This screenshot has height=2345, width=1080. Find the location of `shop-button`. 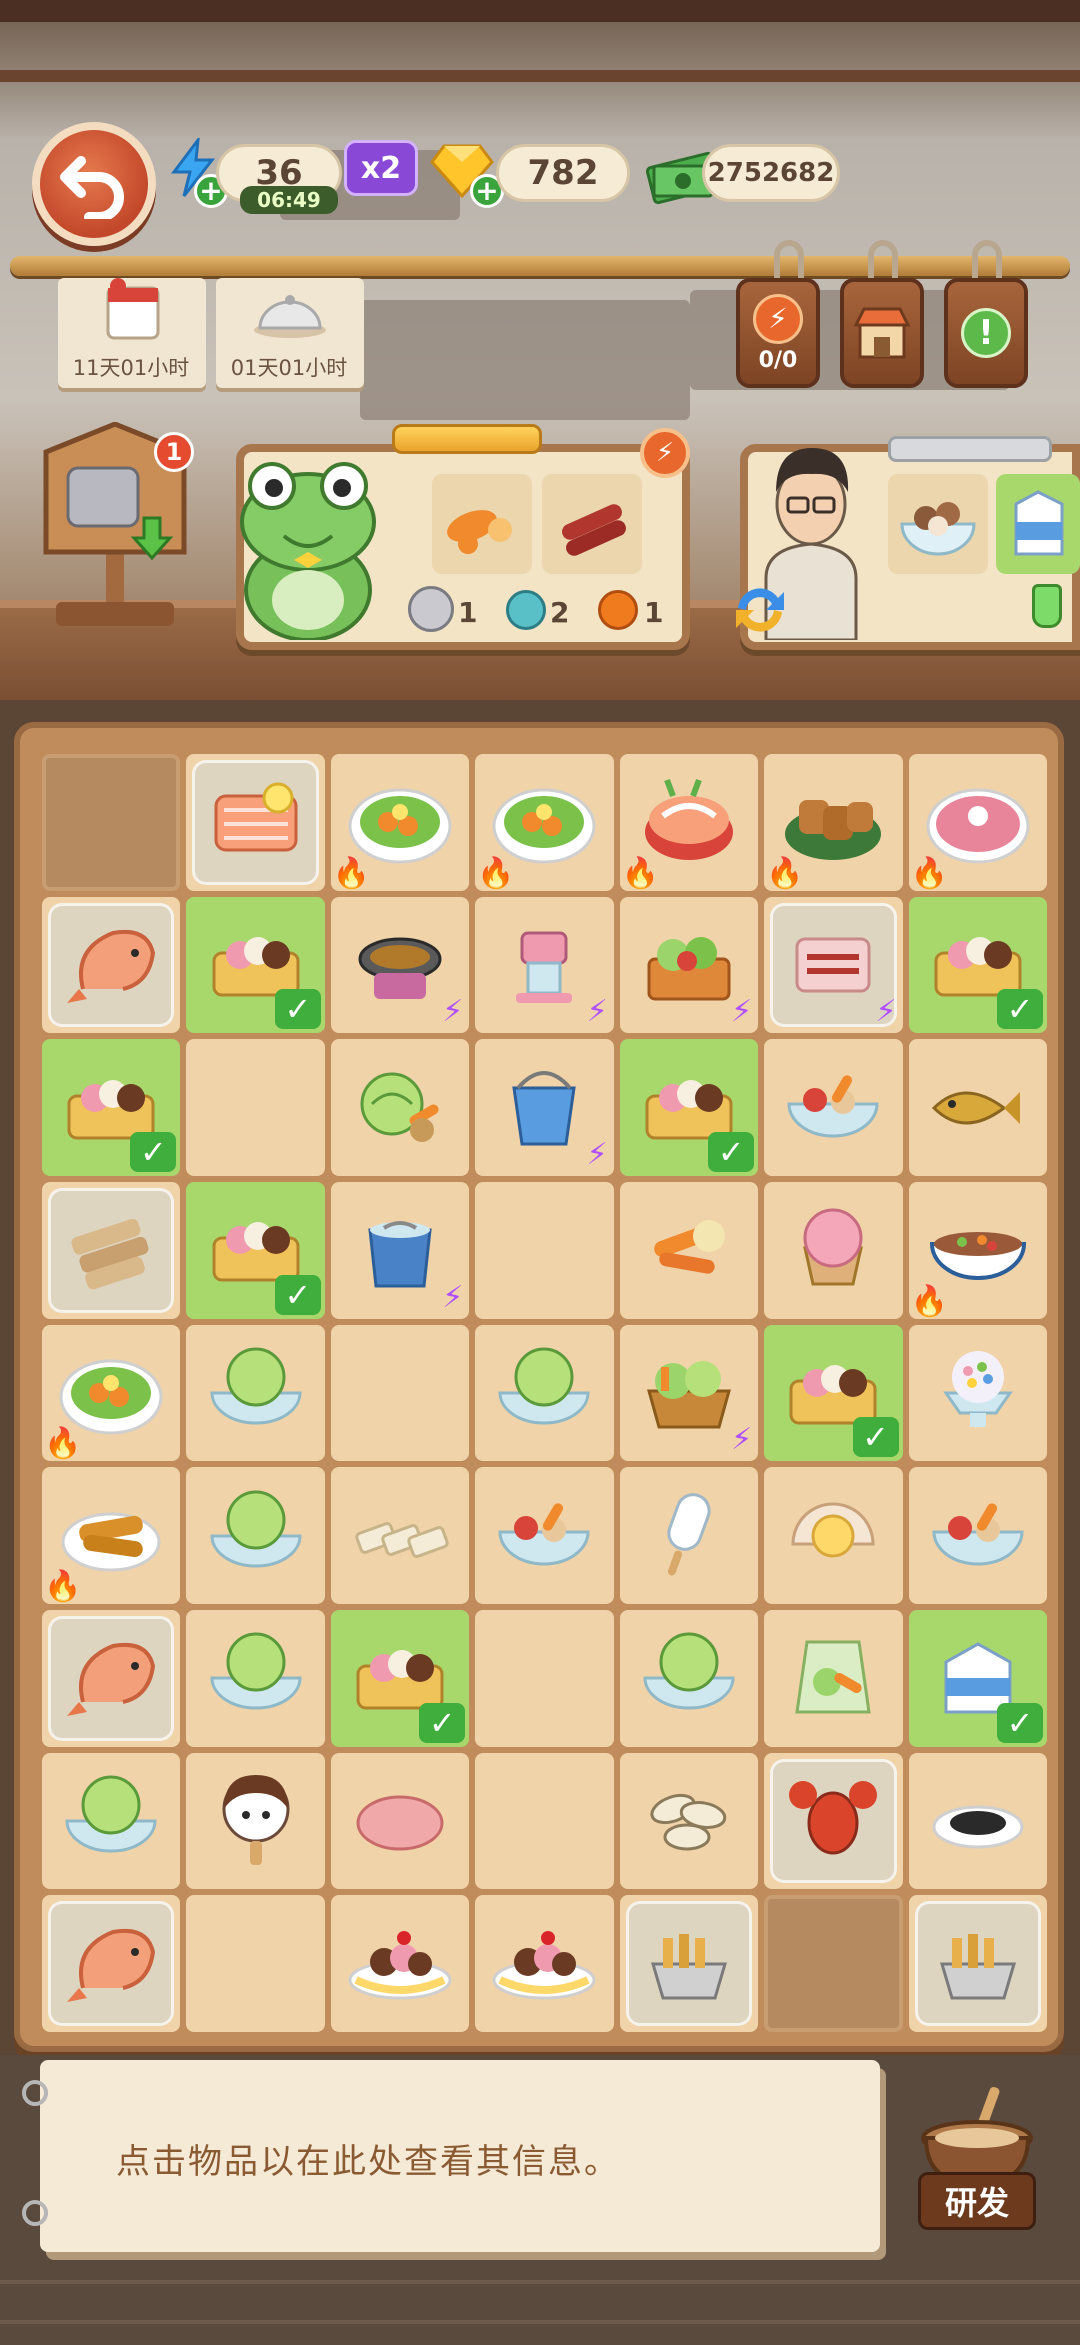

shop-button is located at coordinates (882, 333).